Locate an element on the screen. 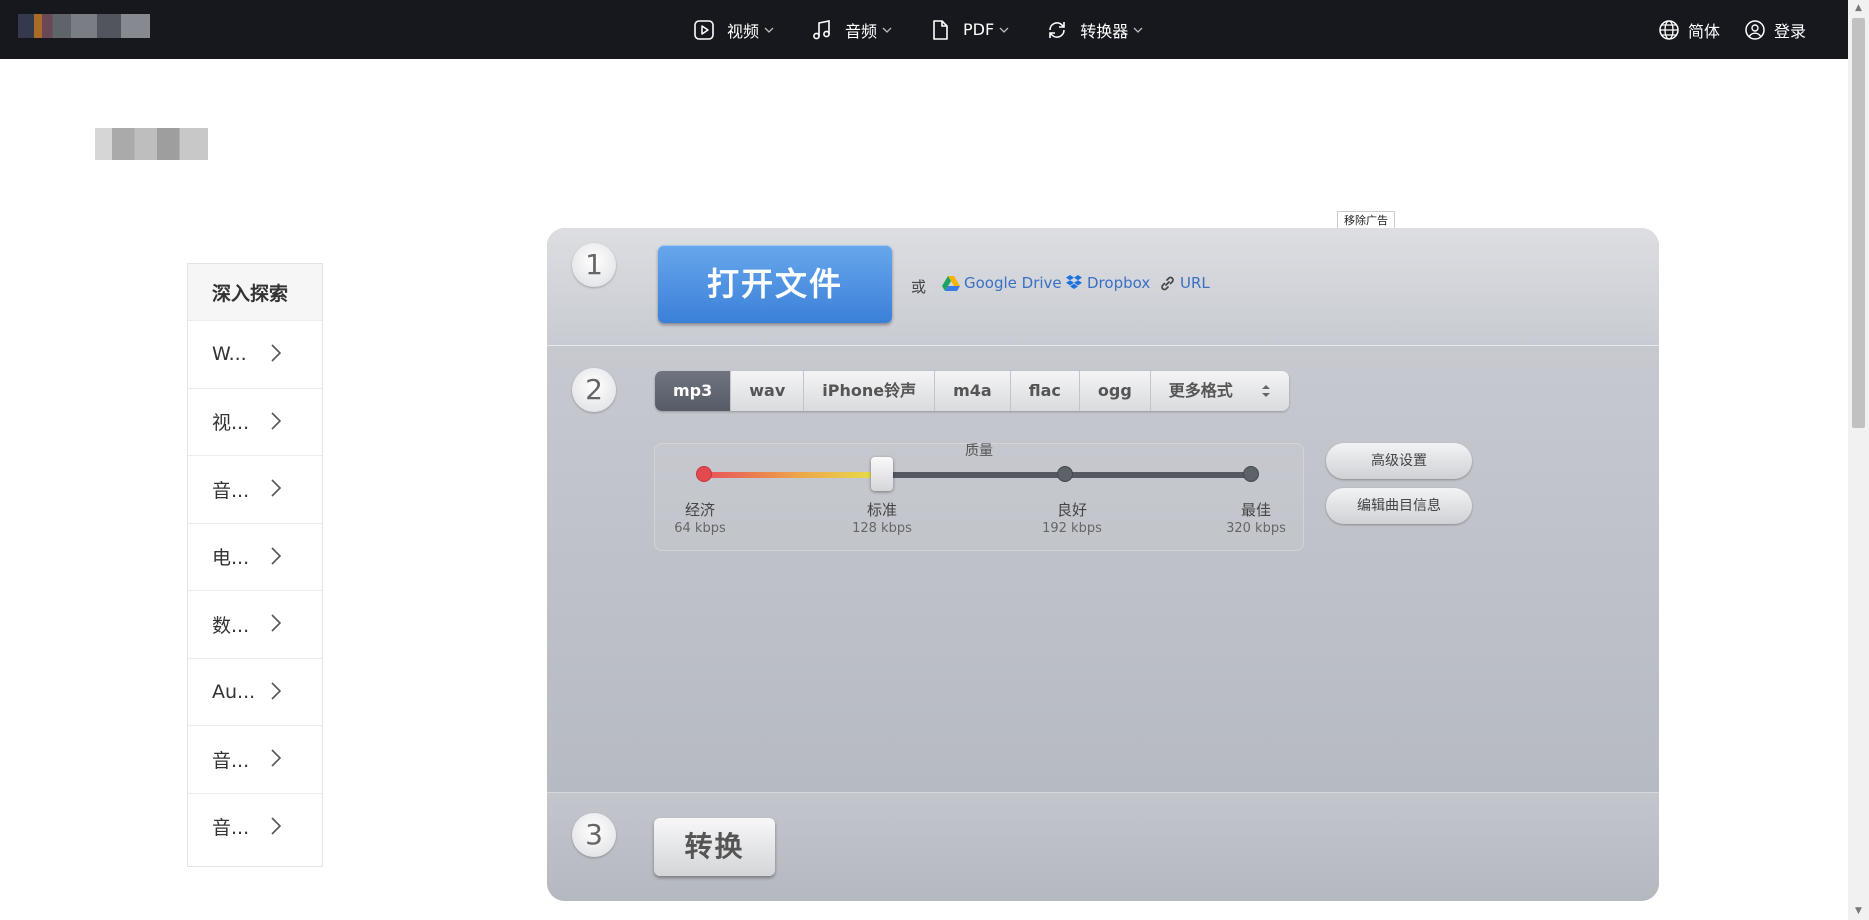 The height and width of the screenshot is (920, 1869). language-label: 简体 is located at coordinates (1703, 31).